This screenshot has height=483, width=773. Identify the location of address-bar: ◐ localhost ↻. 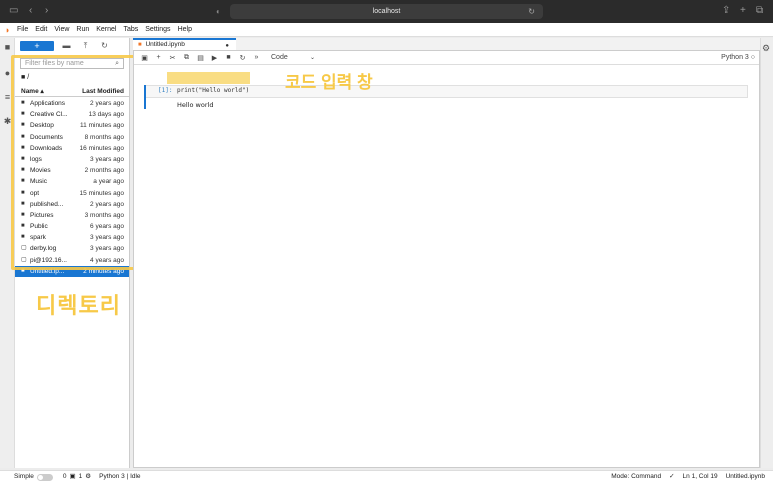
(379, 11).